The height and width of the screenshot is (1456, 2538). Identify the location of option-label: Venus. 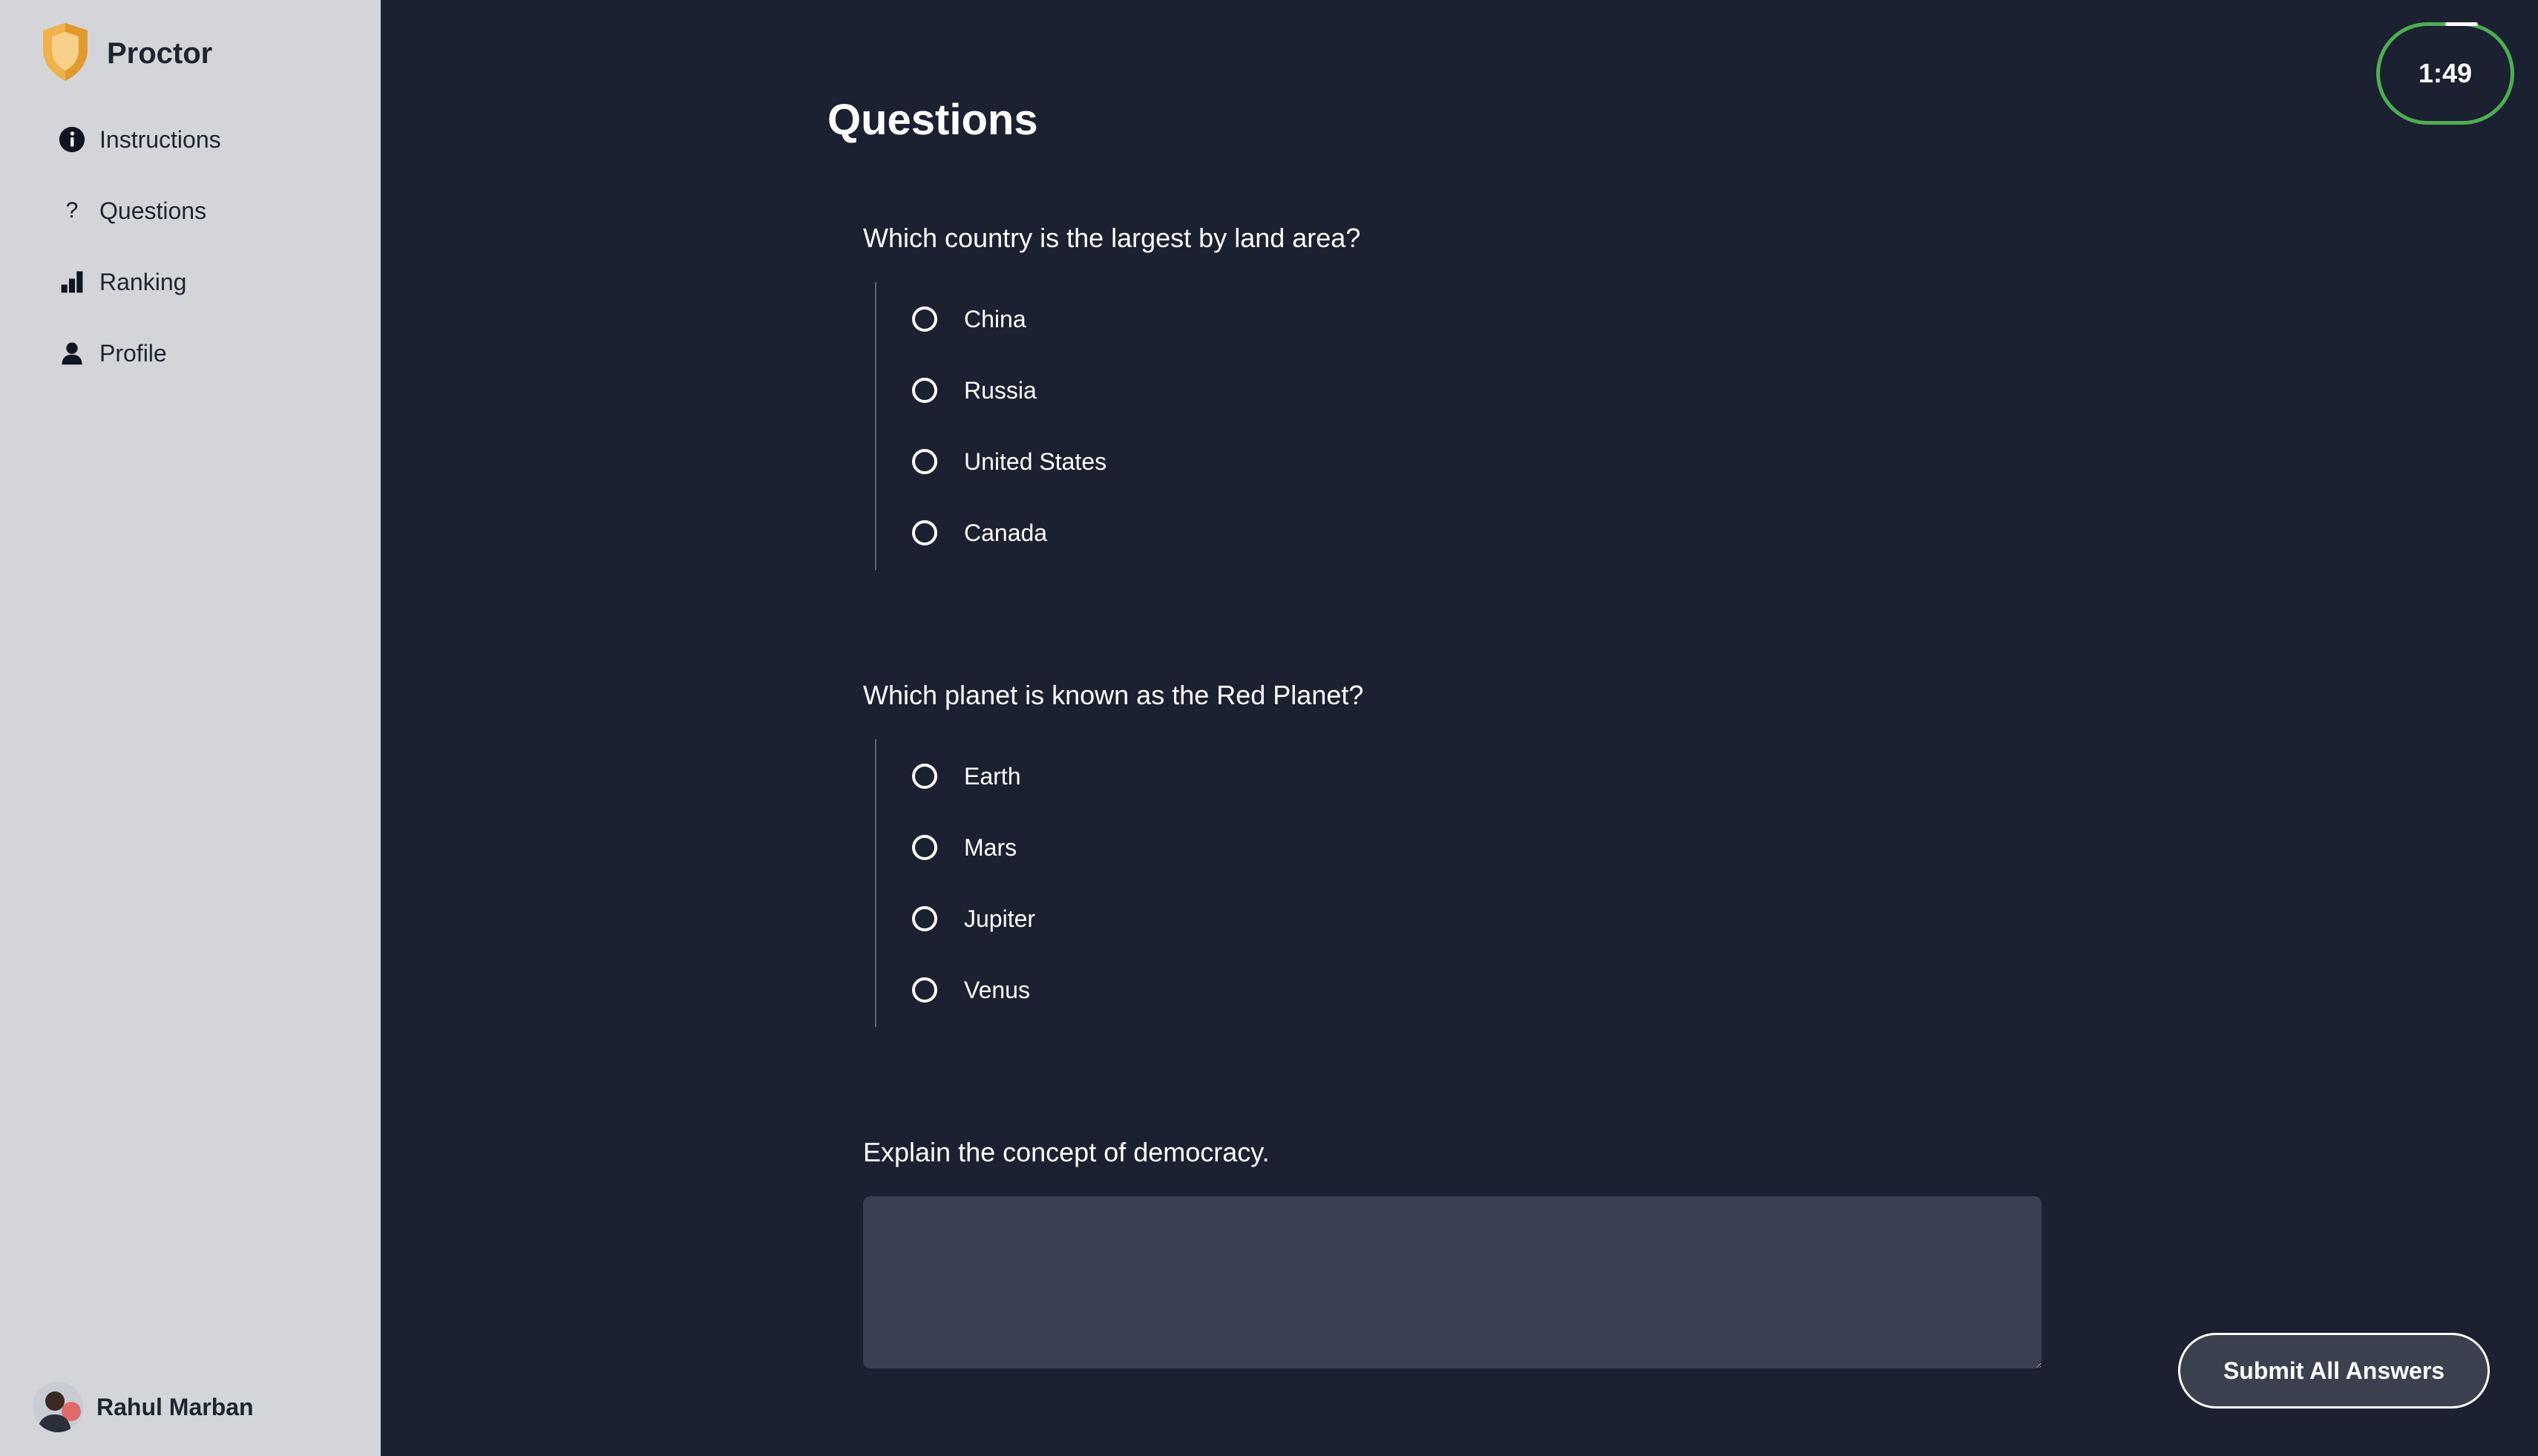
(997, 990).